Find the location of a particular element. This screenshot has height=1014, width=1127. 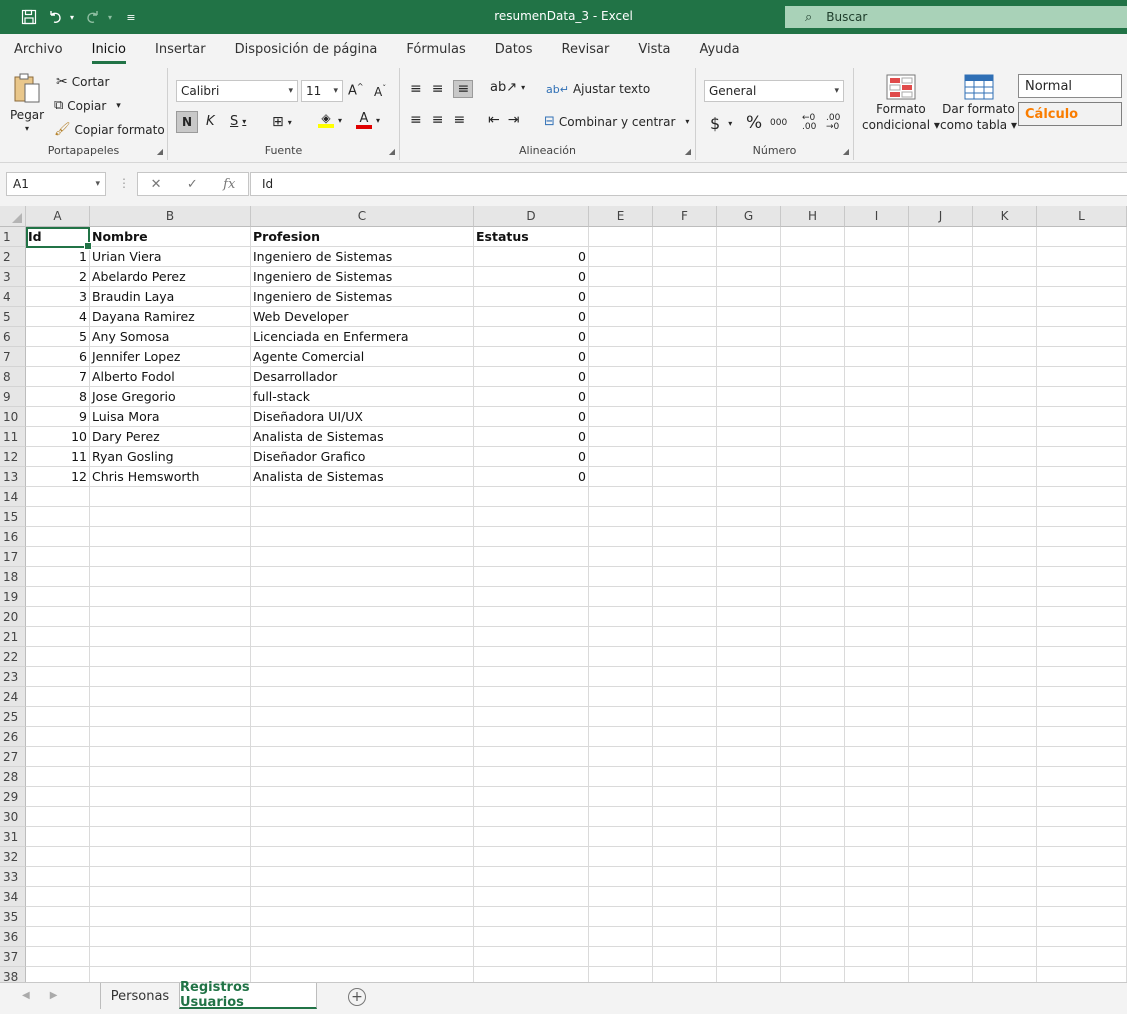

cell-d2: 0 is located at coordinates (531, 257).